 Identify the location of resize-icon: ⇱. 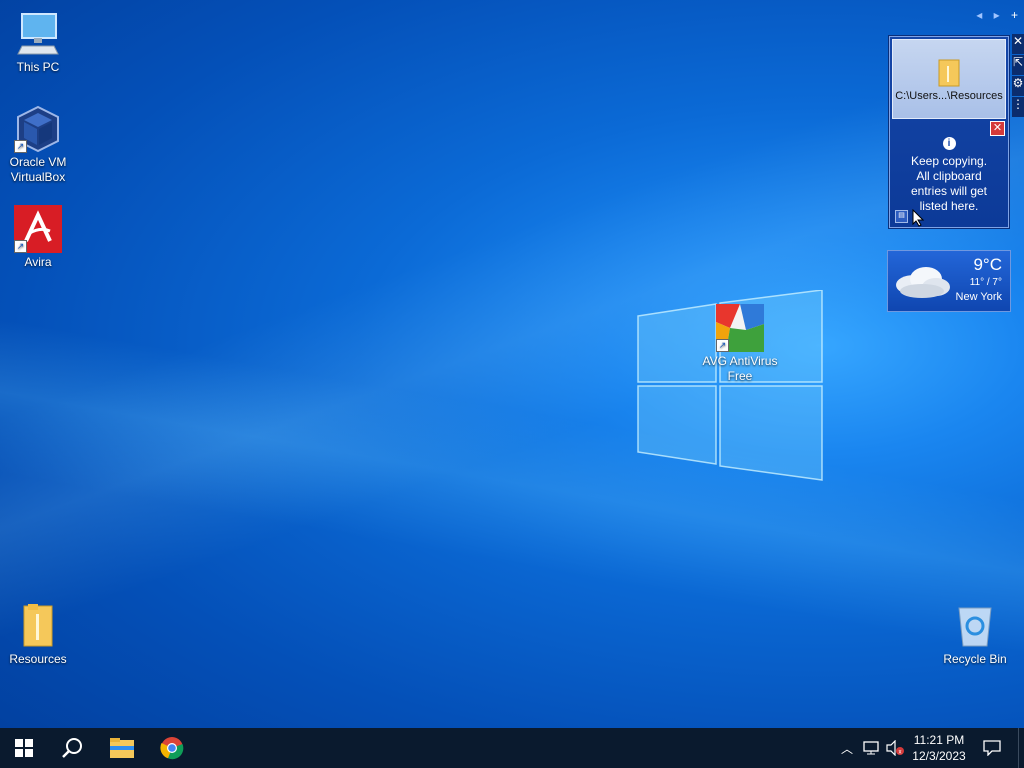
(1018, 65).